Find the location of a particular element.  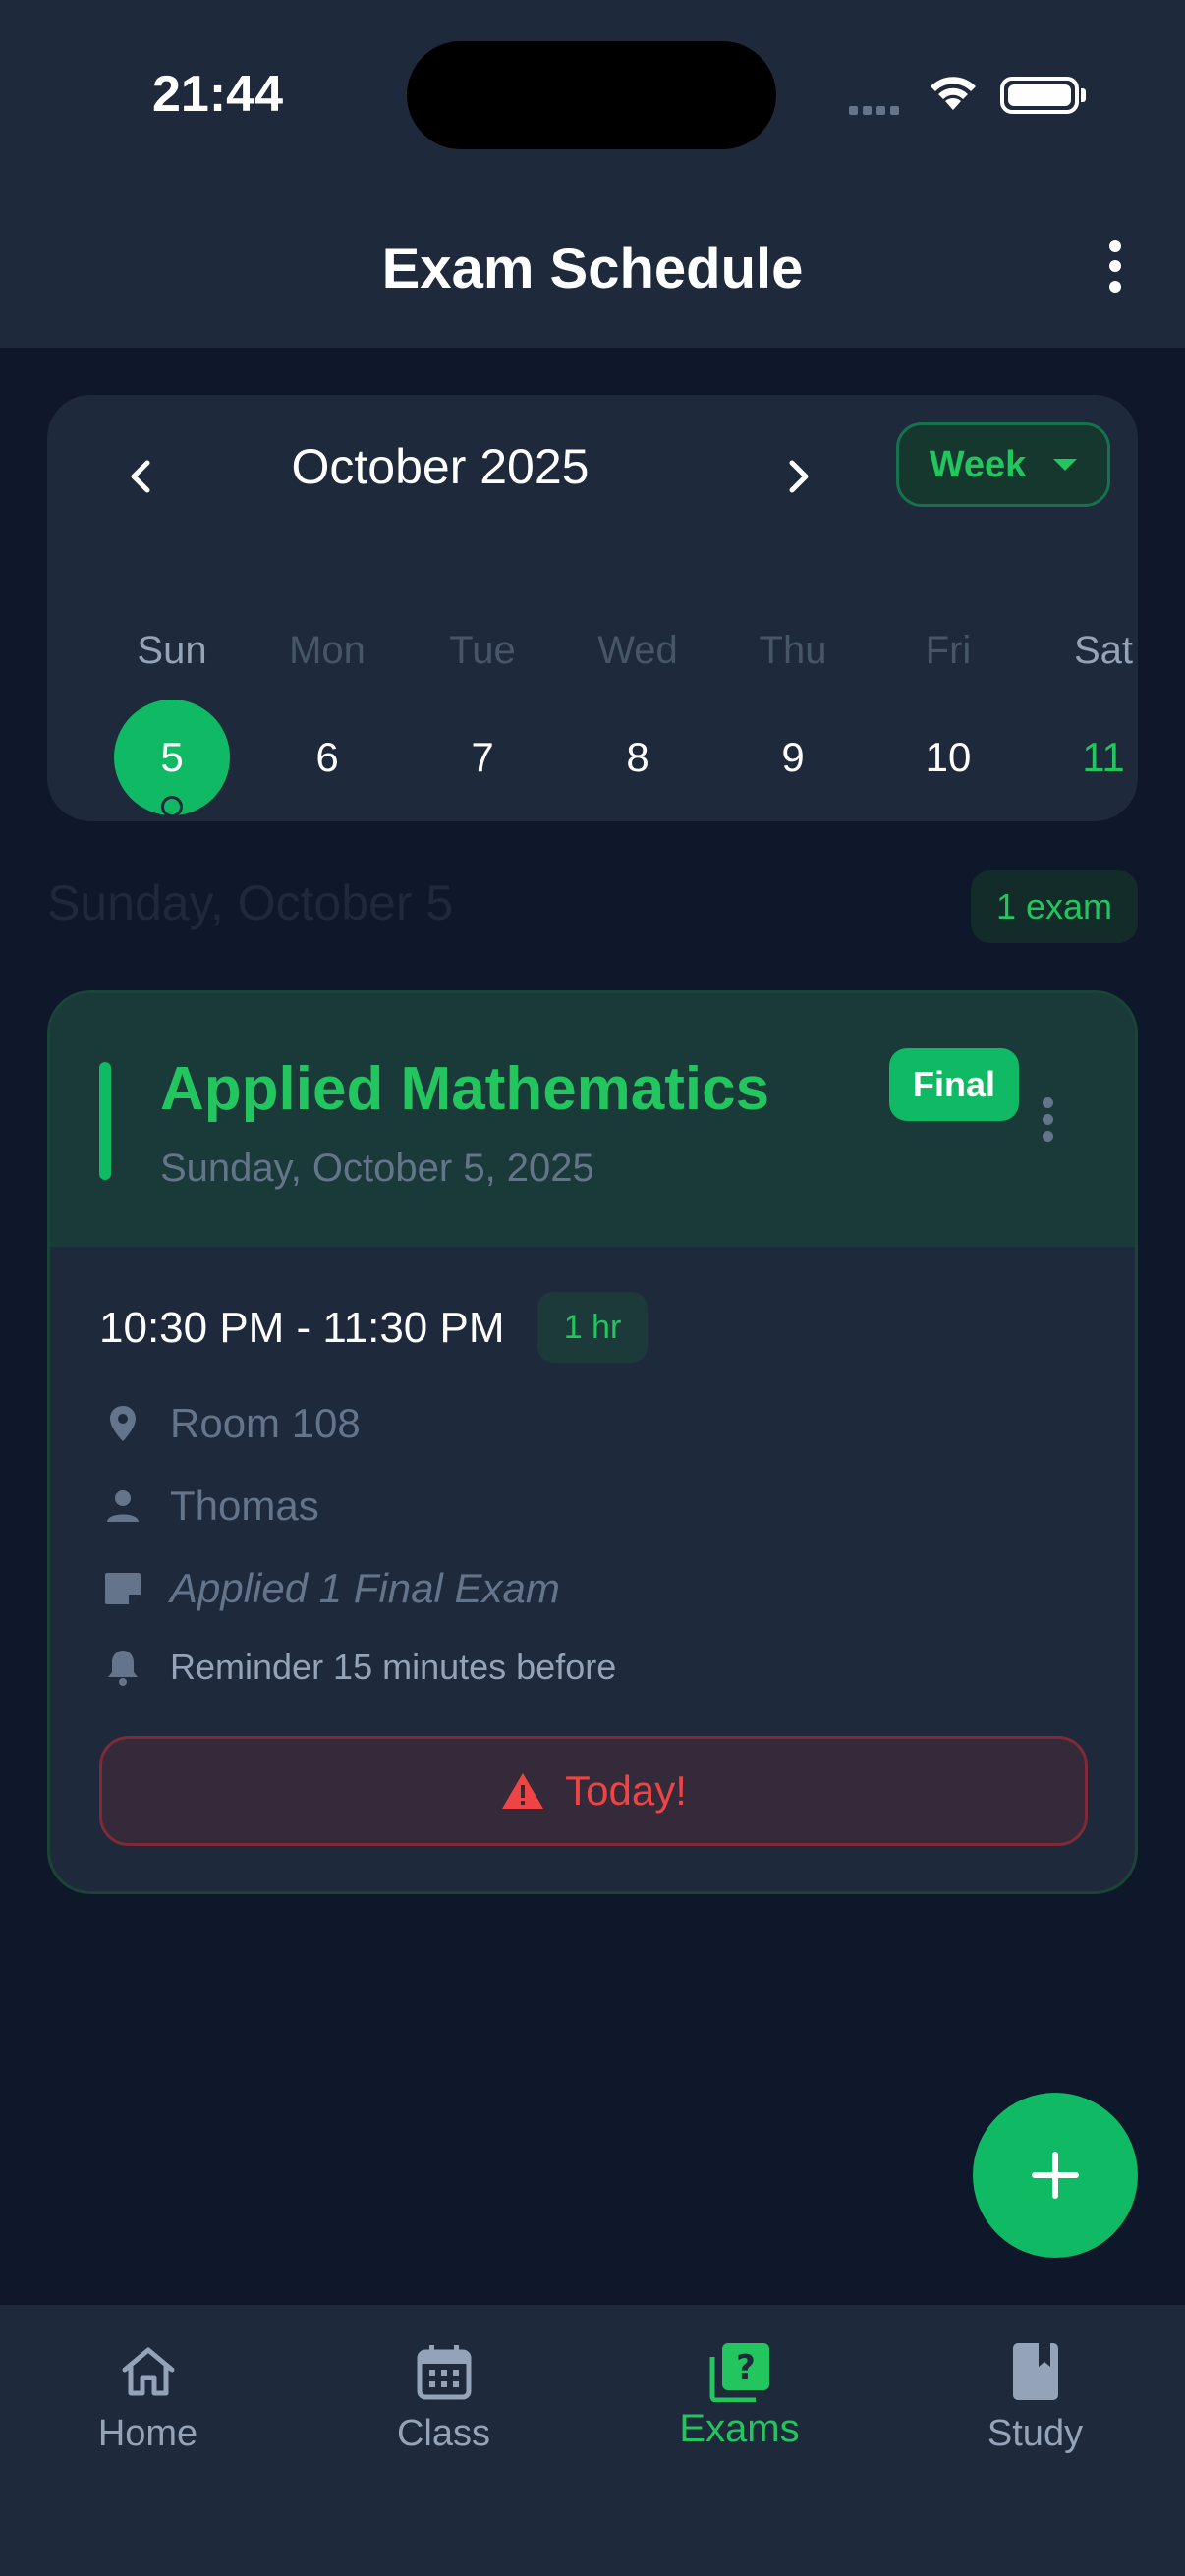

event-dot is located at coordinates (172, 806).